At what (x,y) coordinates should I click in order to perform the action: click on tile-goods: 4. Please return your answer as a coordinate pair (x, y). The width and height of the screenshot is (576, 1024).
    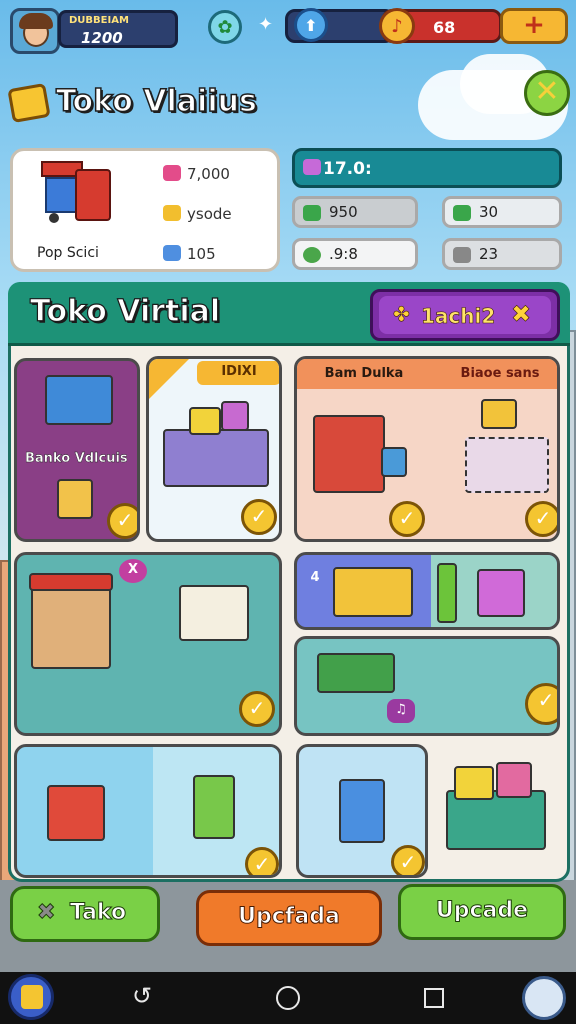
    Looking at the image, I should click on (427, 591).